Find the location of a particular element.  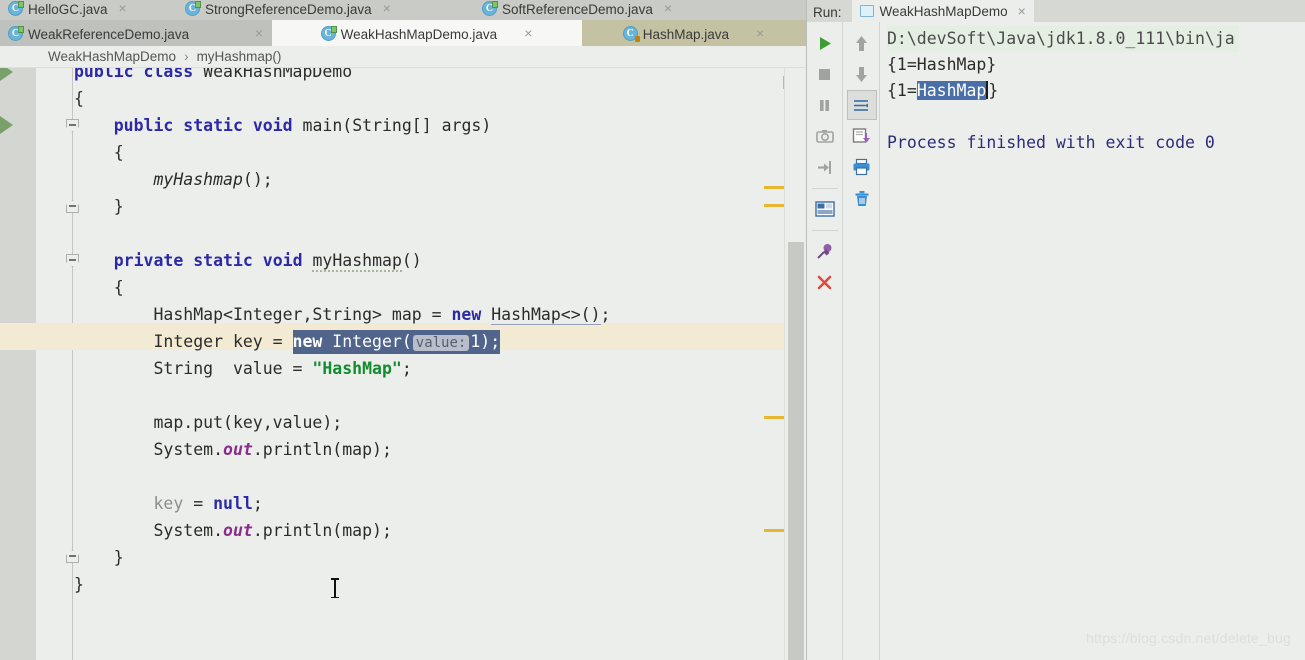

parameter-hint: value: is located at coordinates (441, 343).